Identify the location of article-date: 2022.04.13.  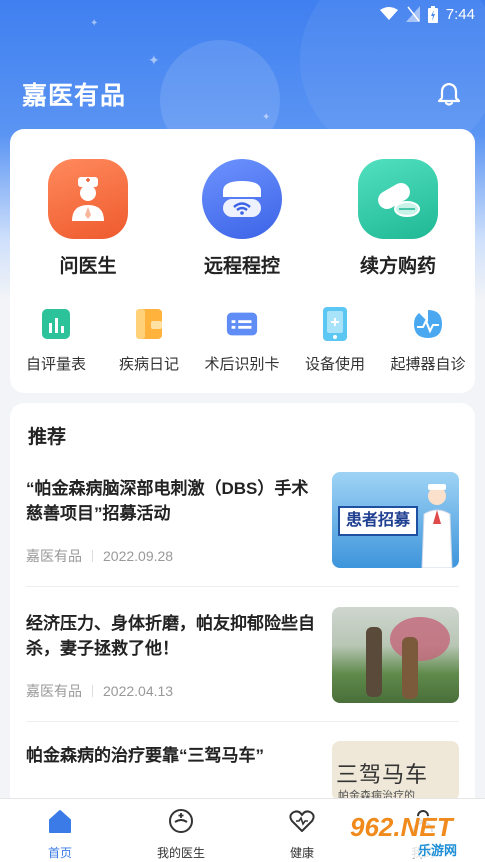
(138, 691).